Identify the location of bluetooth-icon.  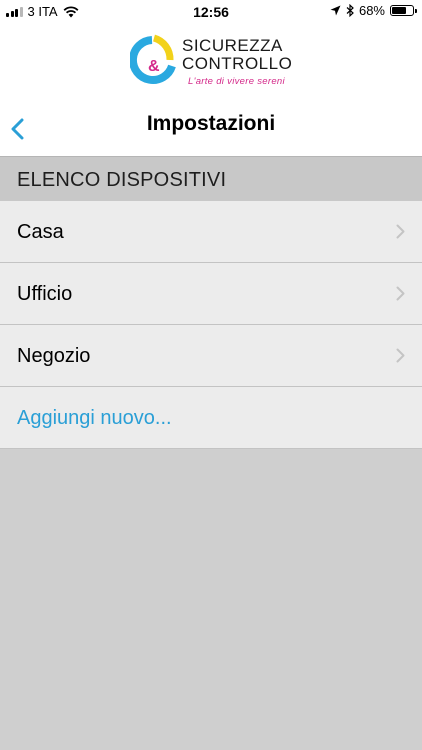
(350, 10).